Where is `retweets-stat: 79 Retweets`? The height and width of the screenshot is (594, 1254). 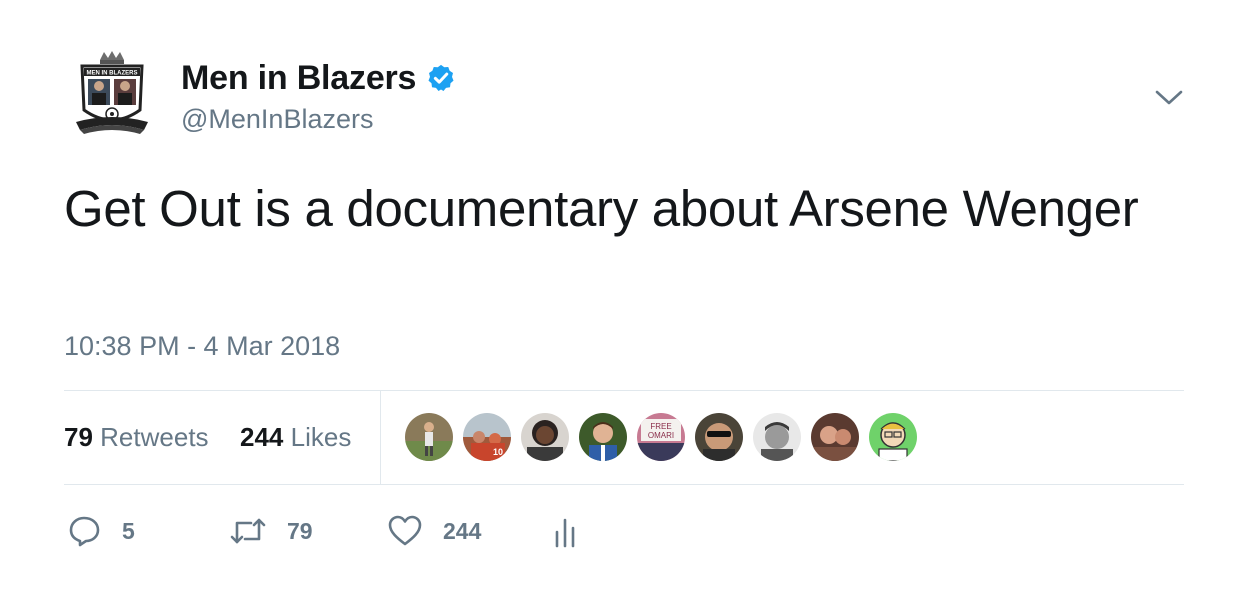
retweets-stat: 79 Retweets is located at coordinates (136, 437).